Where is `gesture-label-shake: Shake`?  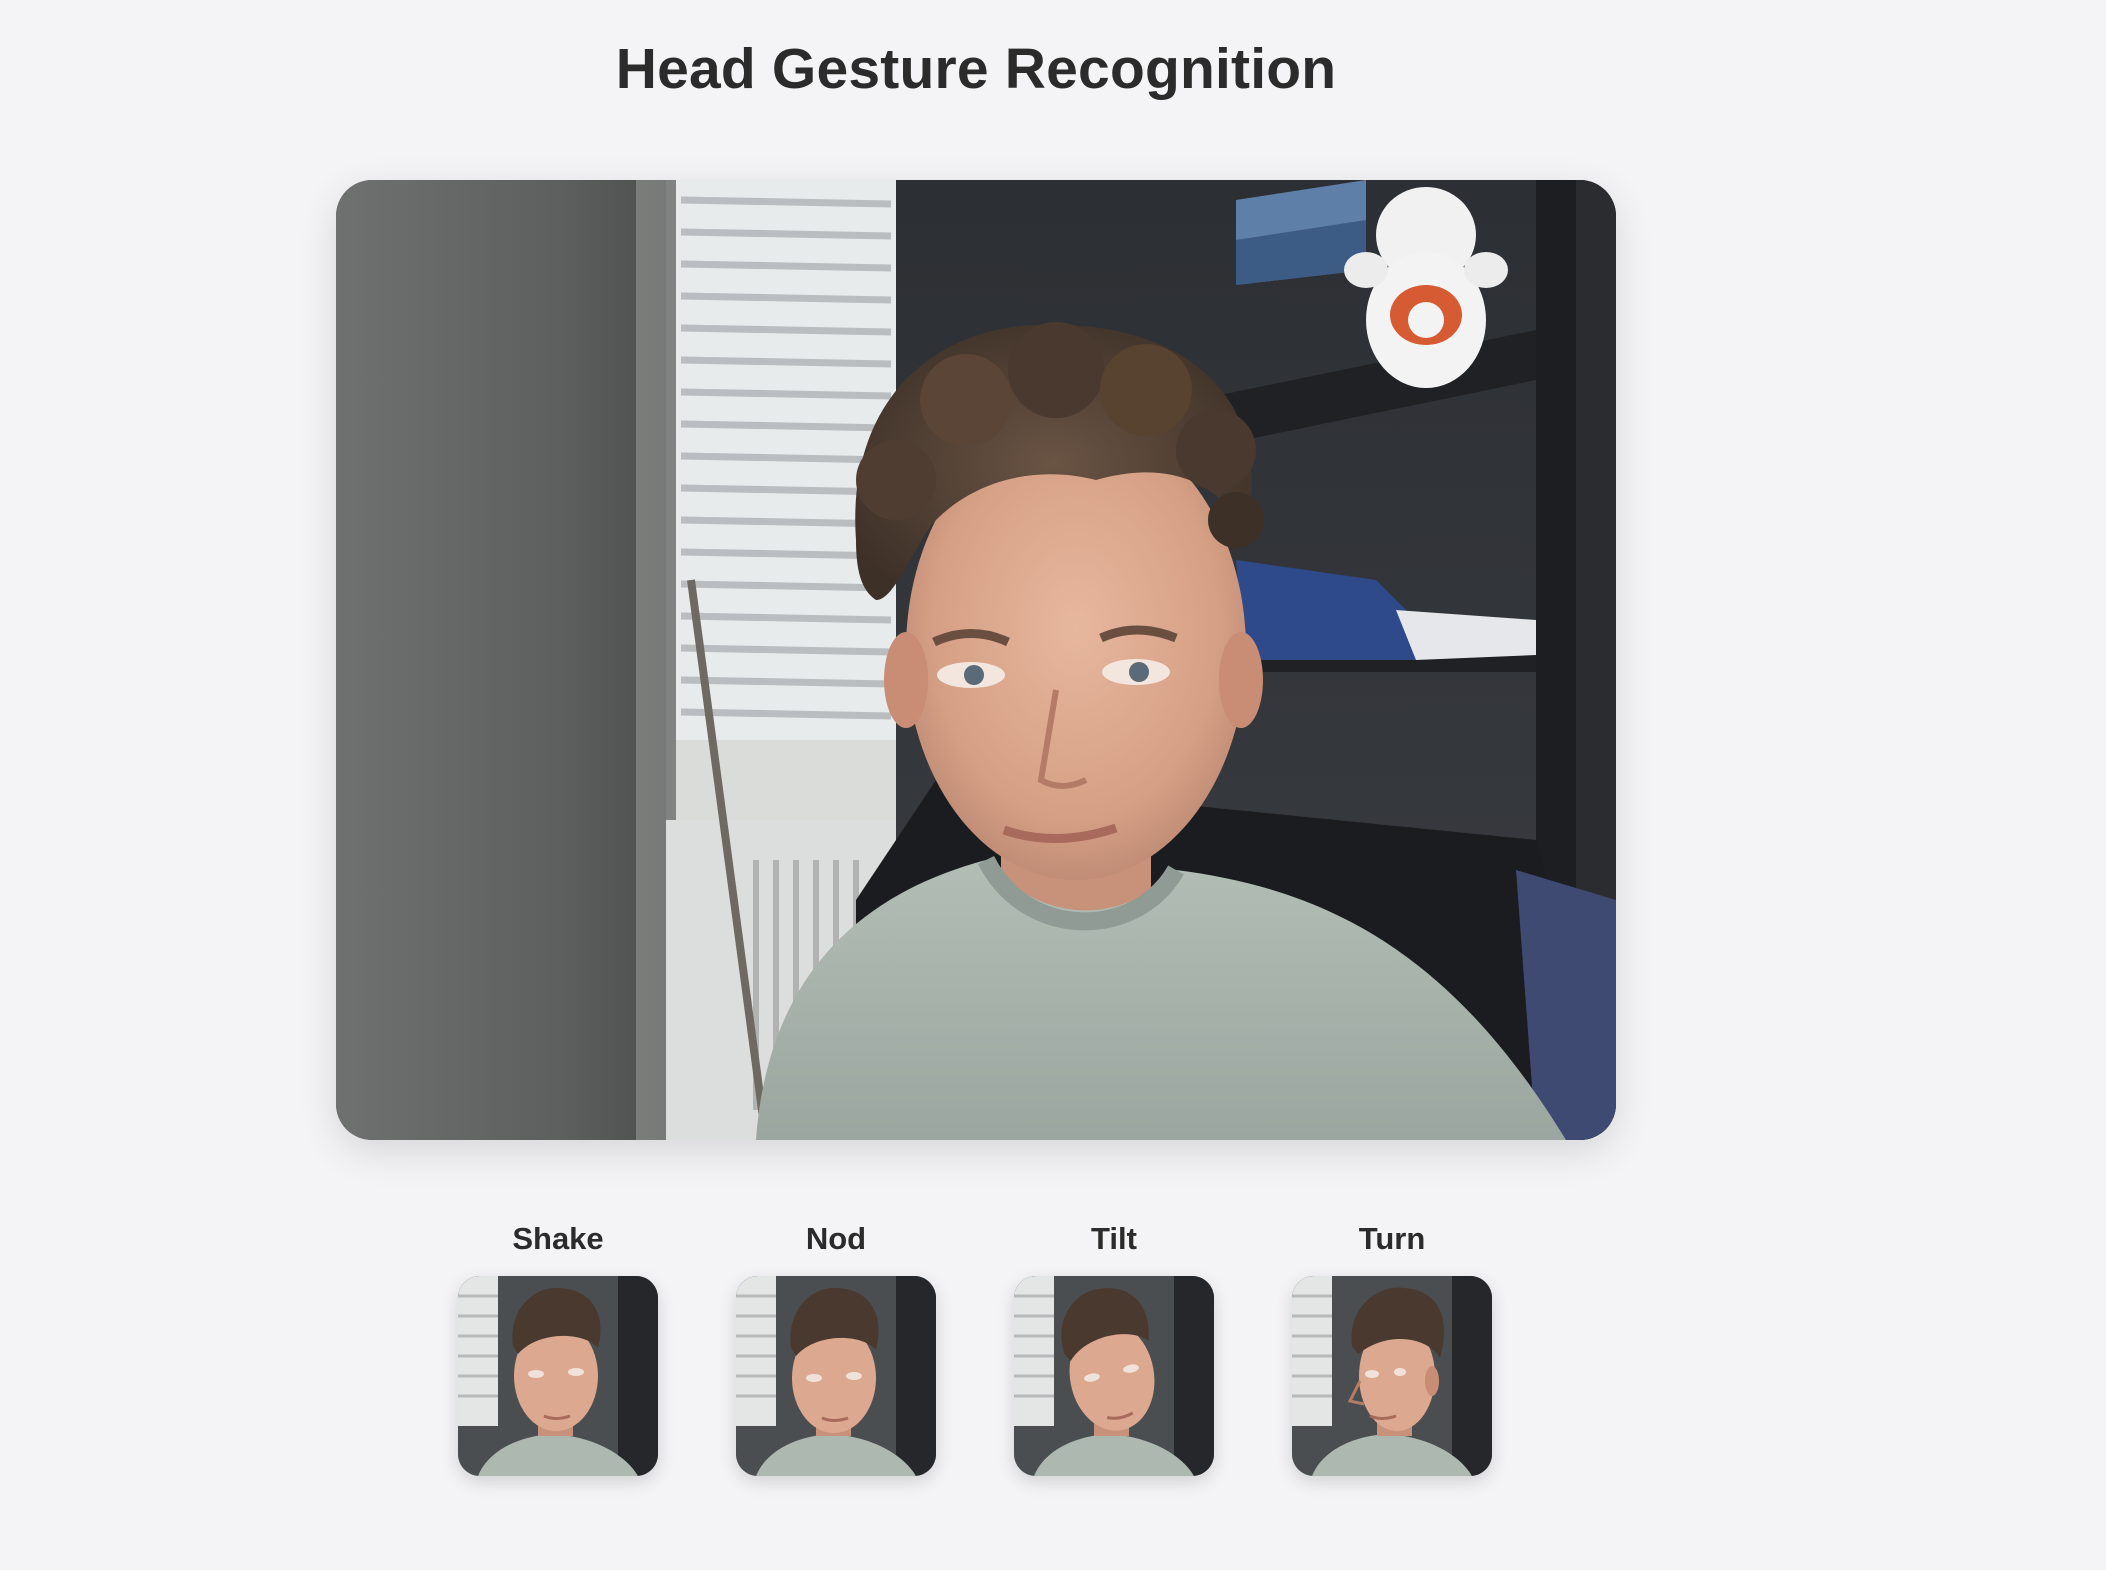
gesture-label-shake: Shake is located at coordinates (558, 1238).